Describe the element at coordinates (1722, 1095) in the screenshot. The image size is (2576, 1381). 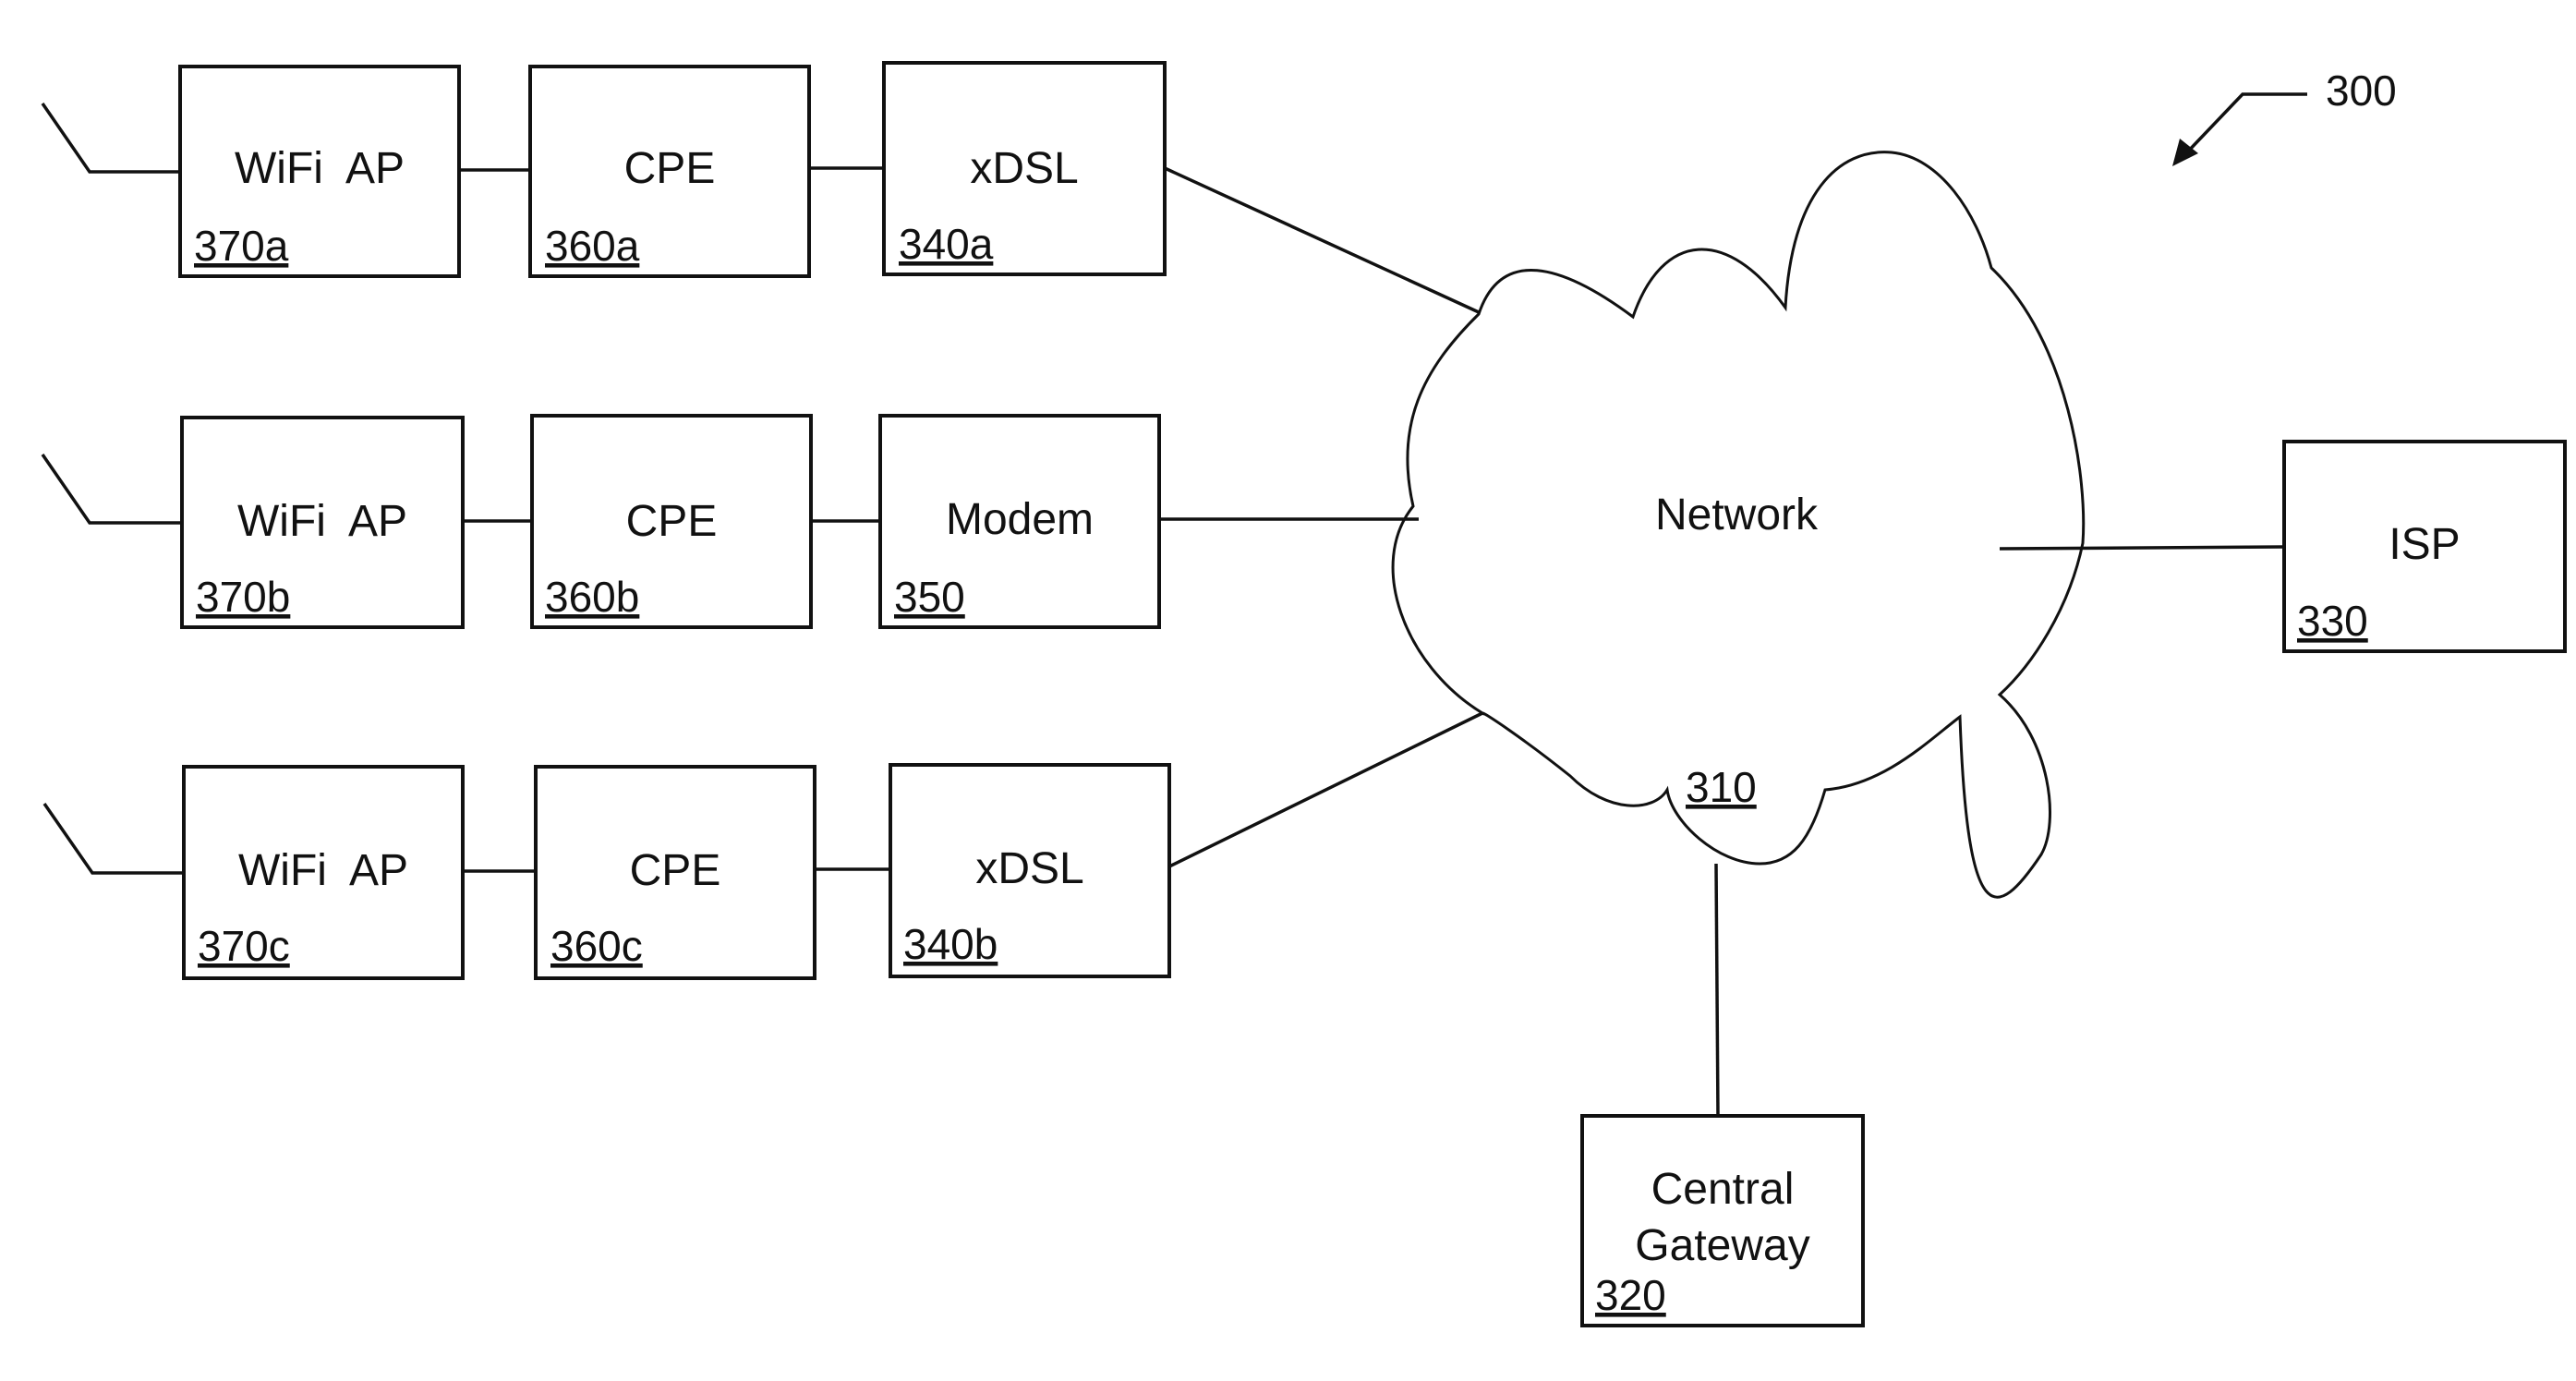
I see `central-gateway: Central Gateway 320` at that location.